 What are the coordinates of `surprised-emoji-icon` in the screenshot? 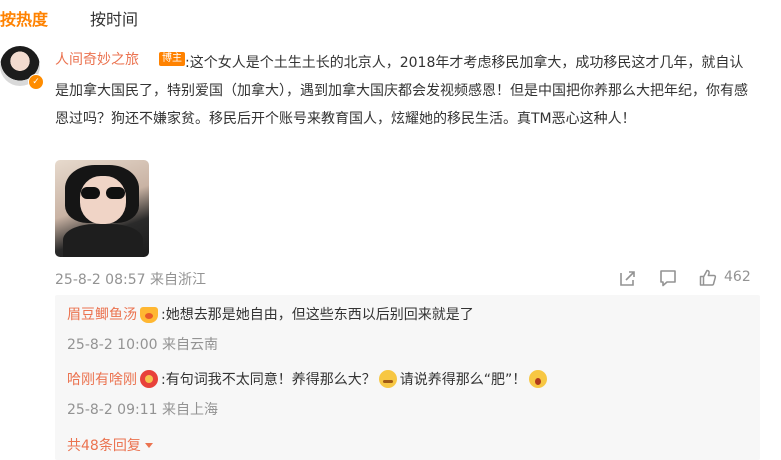 It's located at (538, 379).